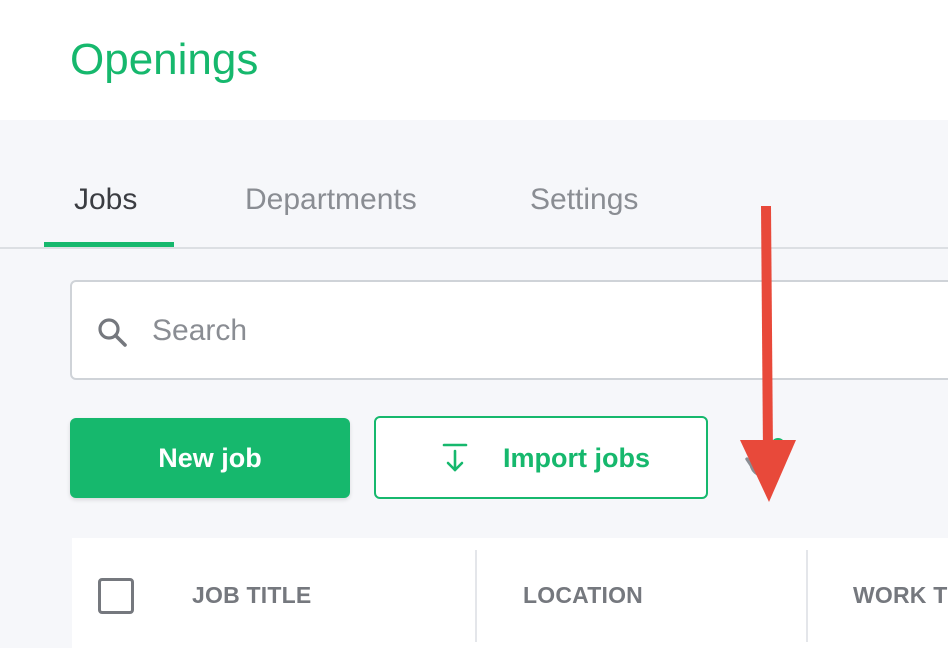 This screenshot has height=648, width=948. I want to click on page-title: Openings, so click(164, 59).